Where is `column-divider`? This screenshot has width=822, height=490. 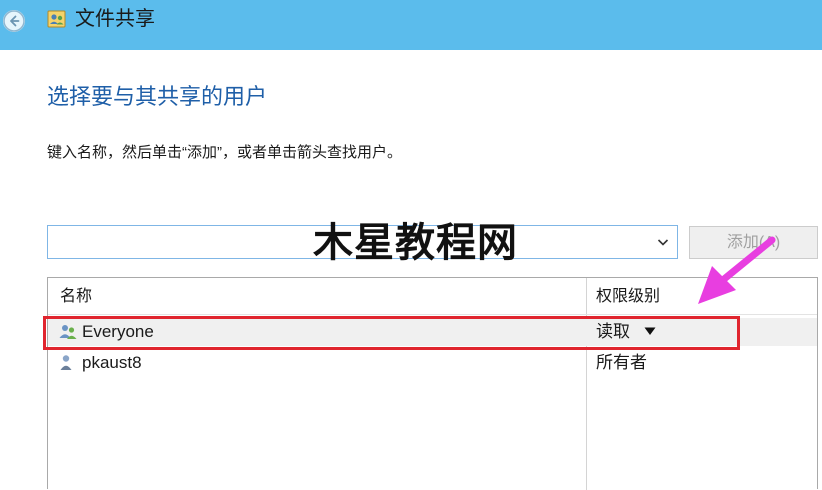
column-divider is located at coordinates (586, 384).